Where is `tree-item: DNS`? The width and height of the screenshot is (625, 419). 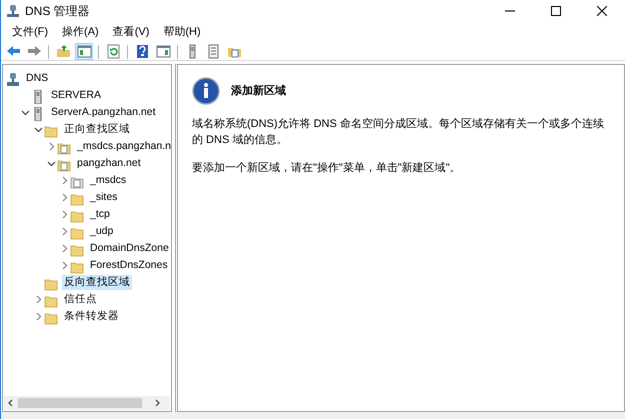 tree-item: DNS is located at coordinates (37, 78).